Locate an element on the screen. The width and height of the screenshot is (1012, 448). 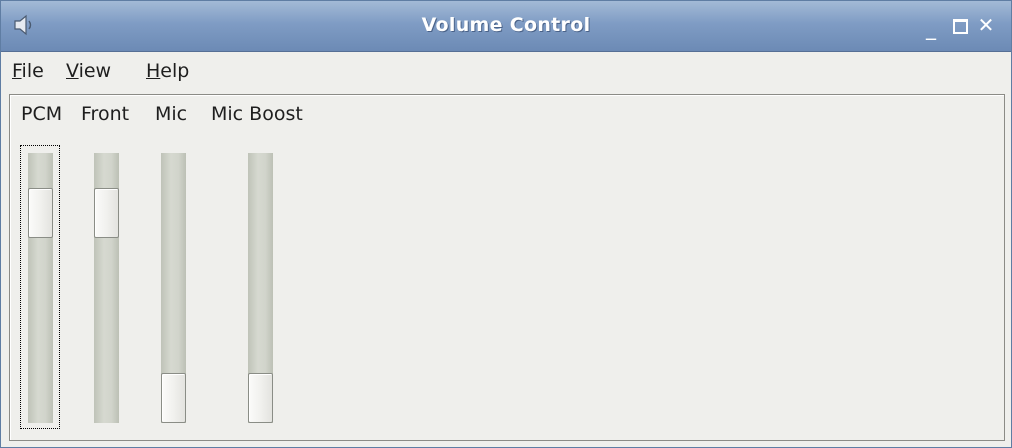
pcm-slider-thumb is located at coordinates (40, 213).